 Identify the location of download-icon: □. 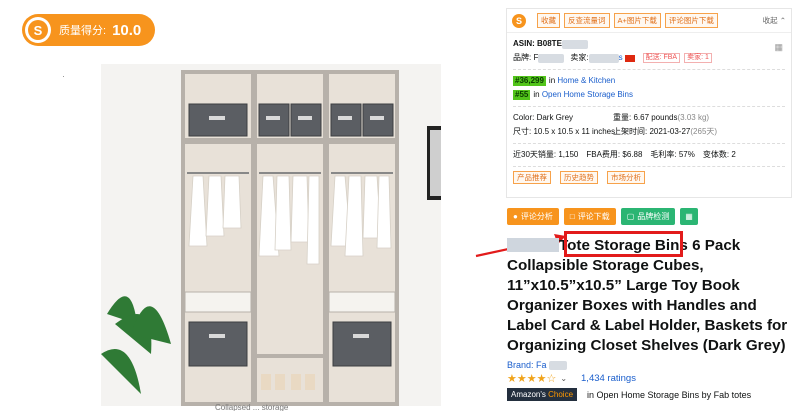
(572, 216).